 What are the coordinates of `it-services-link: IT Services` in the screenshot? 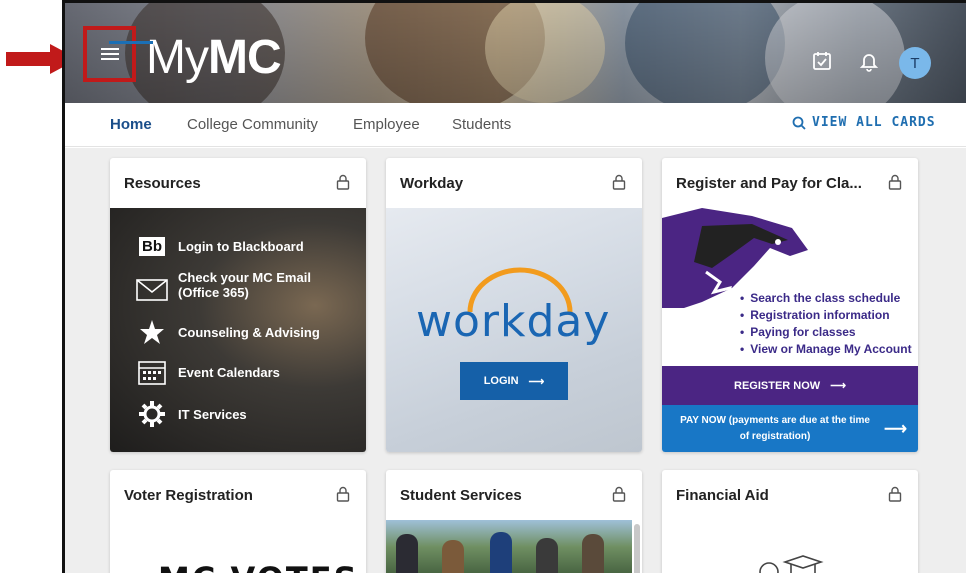 It's located at (191, 414).